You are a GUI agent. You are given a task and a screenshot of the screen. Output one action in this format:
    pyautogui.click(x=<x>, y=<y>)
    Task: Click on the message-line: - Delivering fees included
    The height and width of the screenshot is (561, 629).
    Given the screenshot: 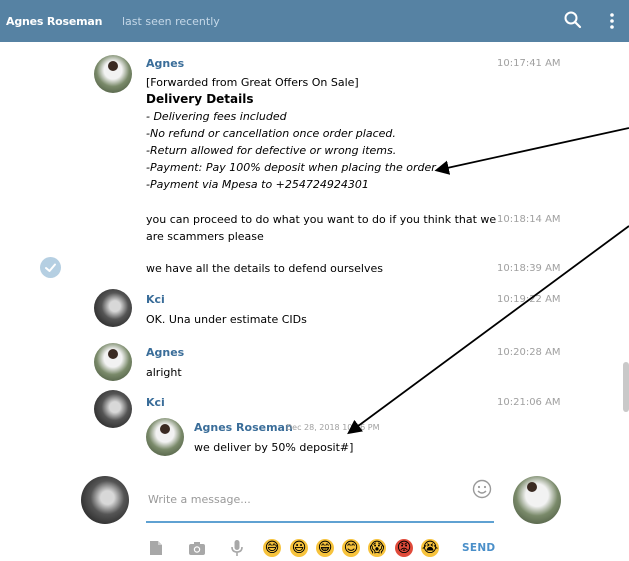 What is the action you would take?
    pyautogui.click(x=216, y=116)
    